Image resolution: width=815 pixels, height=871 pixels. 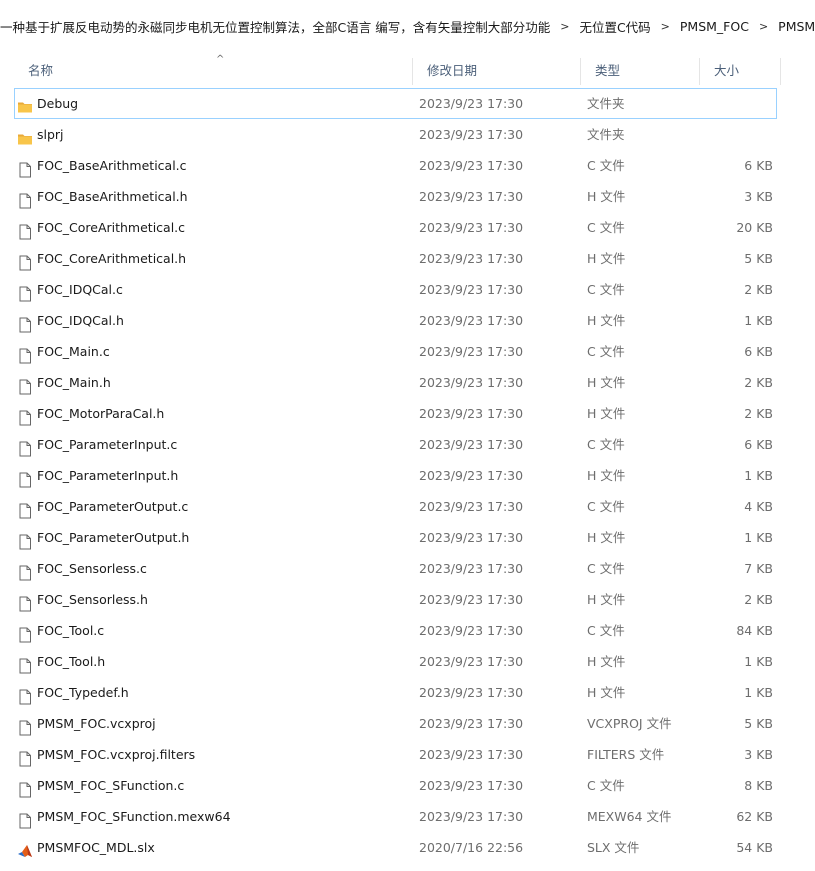 I want to click on file-row: FOC_Main.h 2023/9/23 17:30 H 文件 2 KB, so click(x=395, y=382).